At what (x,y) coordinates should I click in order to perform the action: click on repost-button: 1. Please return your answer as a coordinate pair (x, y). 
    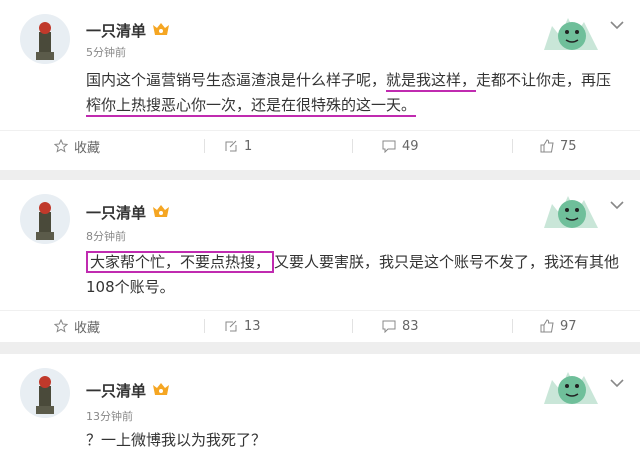
    Looking at the image, I should click on (238, 146).